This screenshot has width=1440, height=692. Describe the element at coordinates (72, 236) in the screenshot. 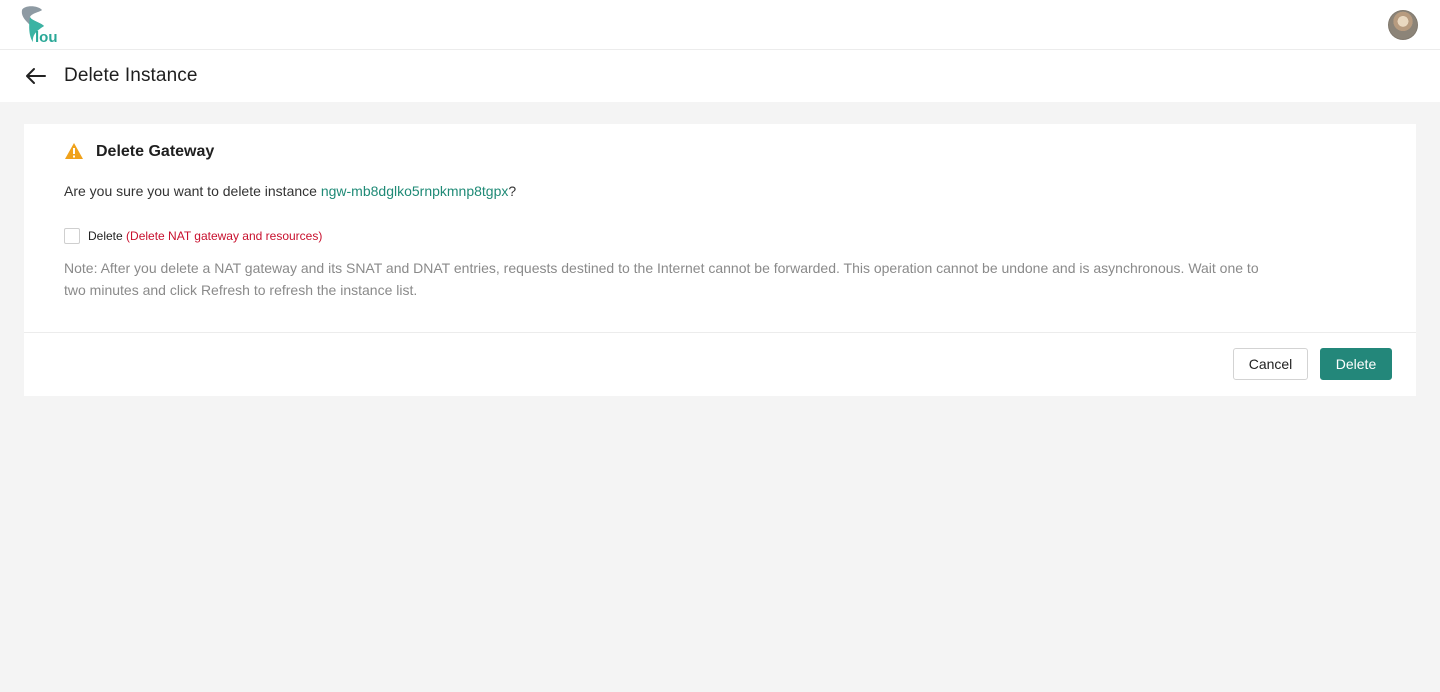

I see `delete-confirm-checkbox` at that location.